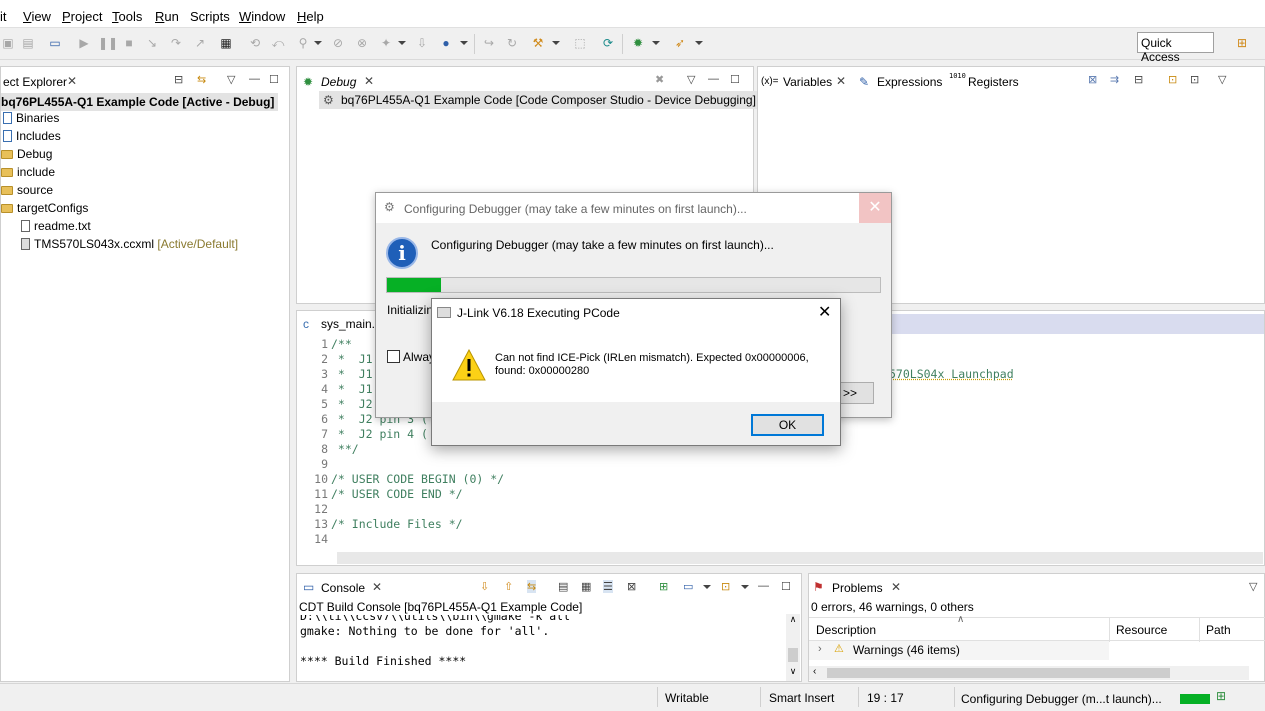 This screenshot has width=1265, height=711. Describe the element at coordinates (512, 43) in the screenshot. I see `step-asm-over-icon: ↻` at that location.